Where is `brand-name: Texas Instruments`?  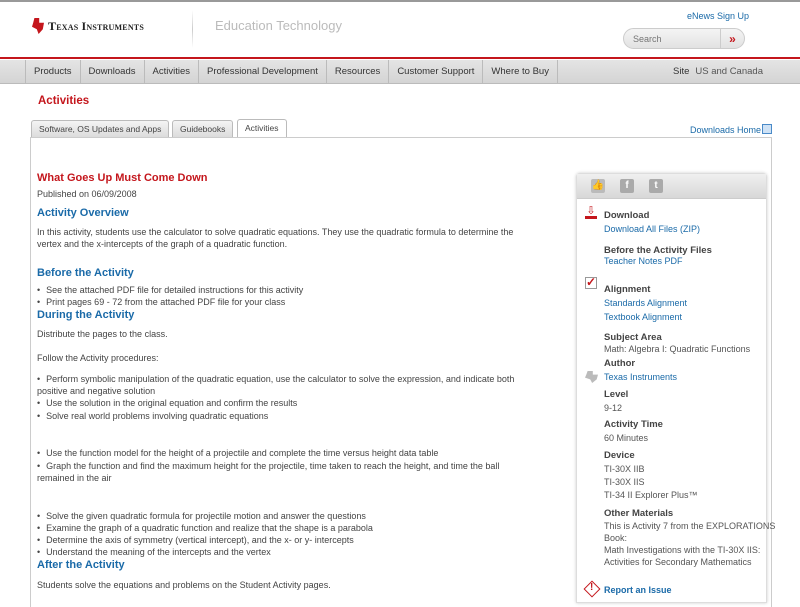
brand-name: Texas Instruments is located at coordinates (96, 25).